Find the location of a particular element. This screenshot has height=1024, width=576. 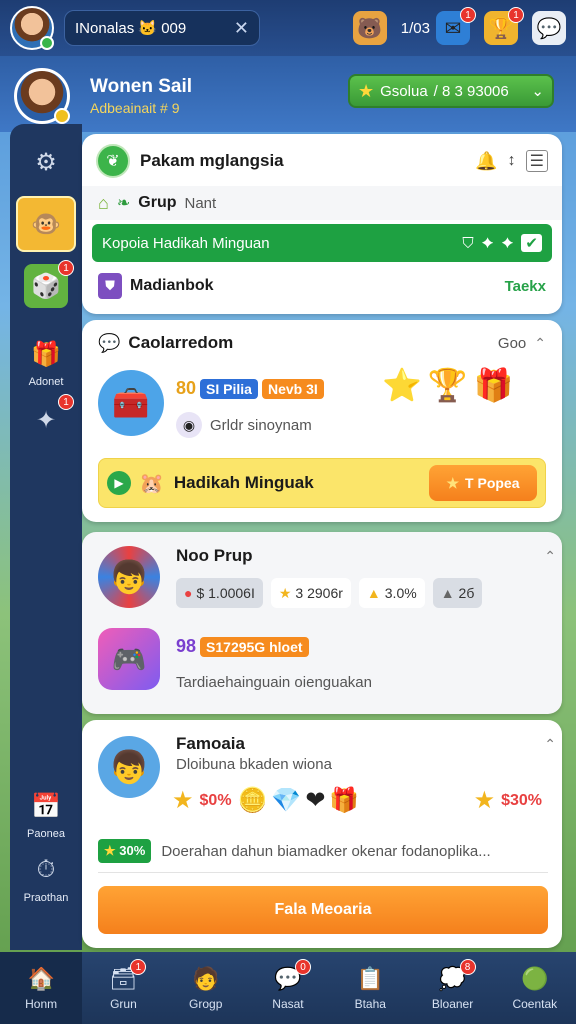

open-button: ★ T Popea is located at coordinates (483, 483).